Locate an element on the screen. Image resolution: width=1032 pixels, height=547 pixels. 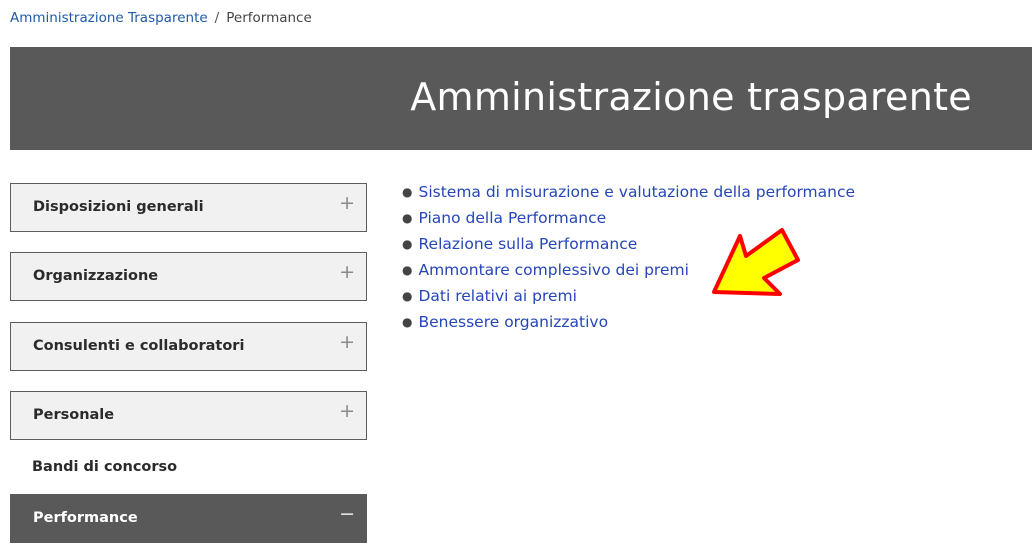
sidebar-item-personale: Personale + is located at coordinates (188, 415).